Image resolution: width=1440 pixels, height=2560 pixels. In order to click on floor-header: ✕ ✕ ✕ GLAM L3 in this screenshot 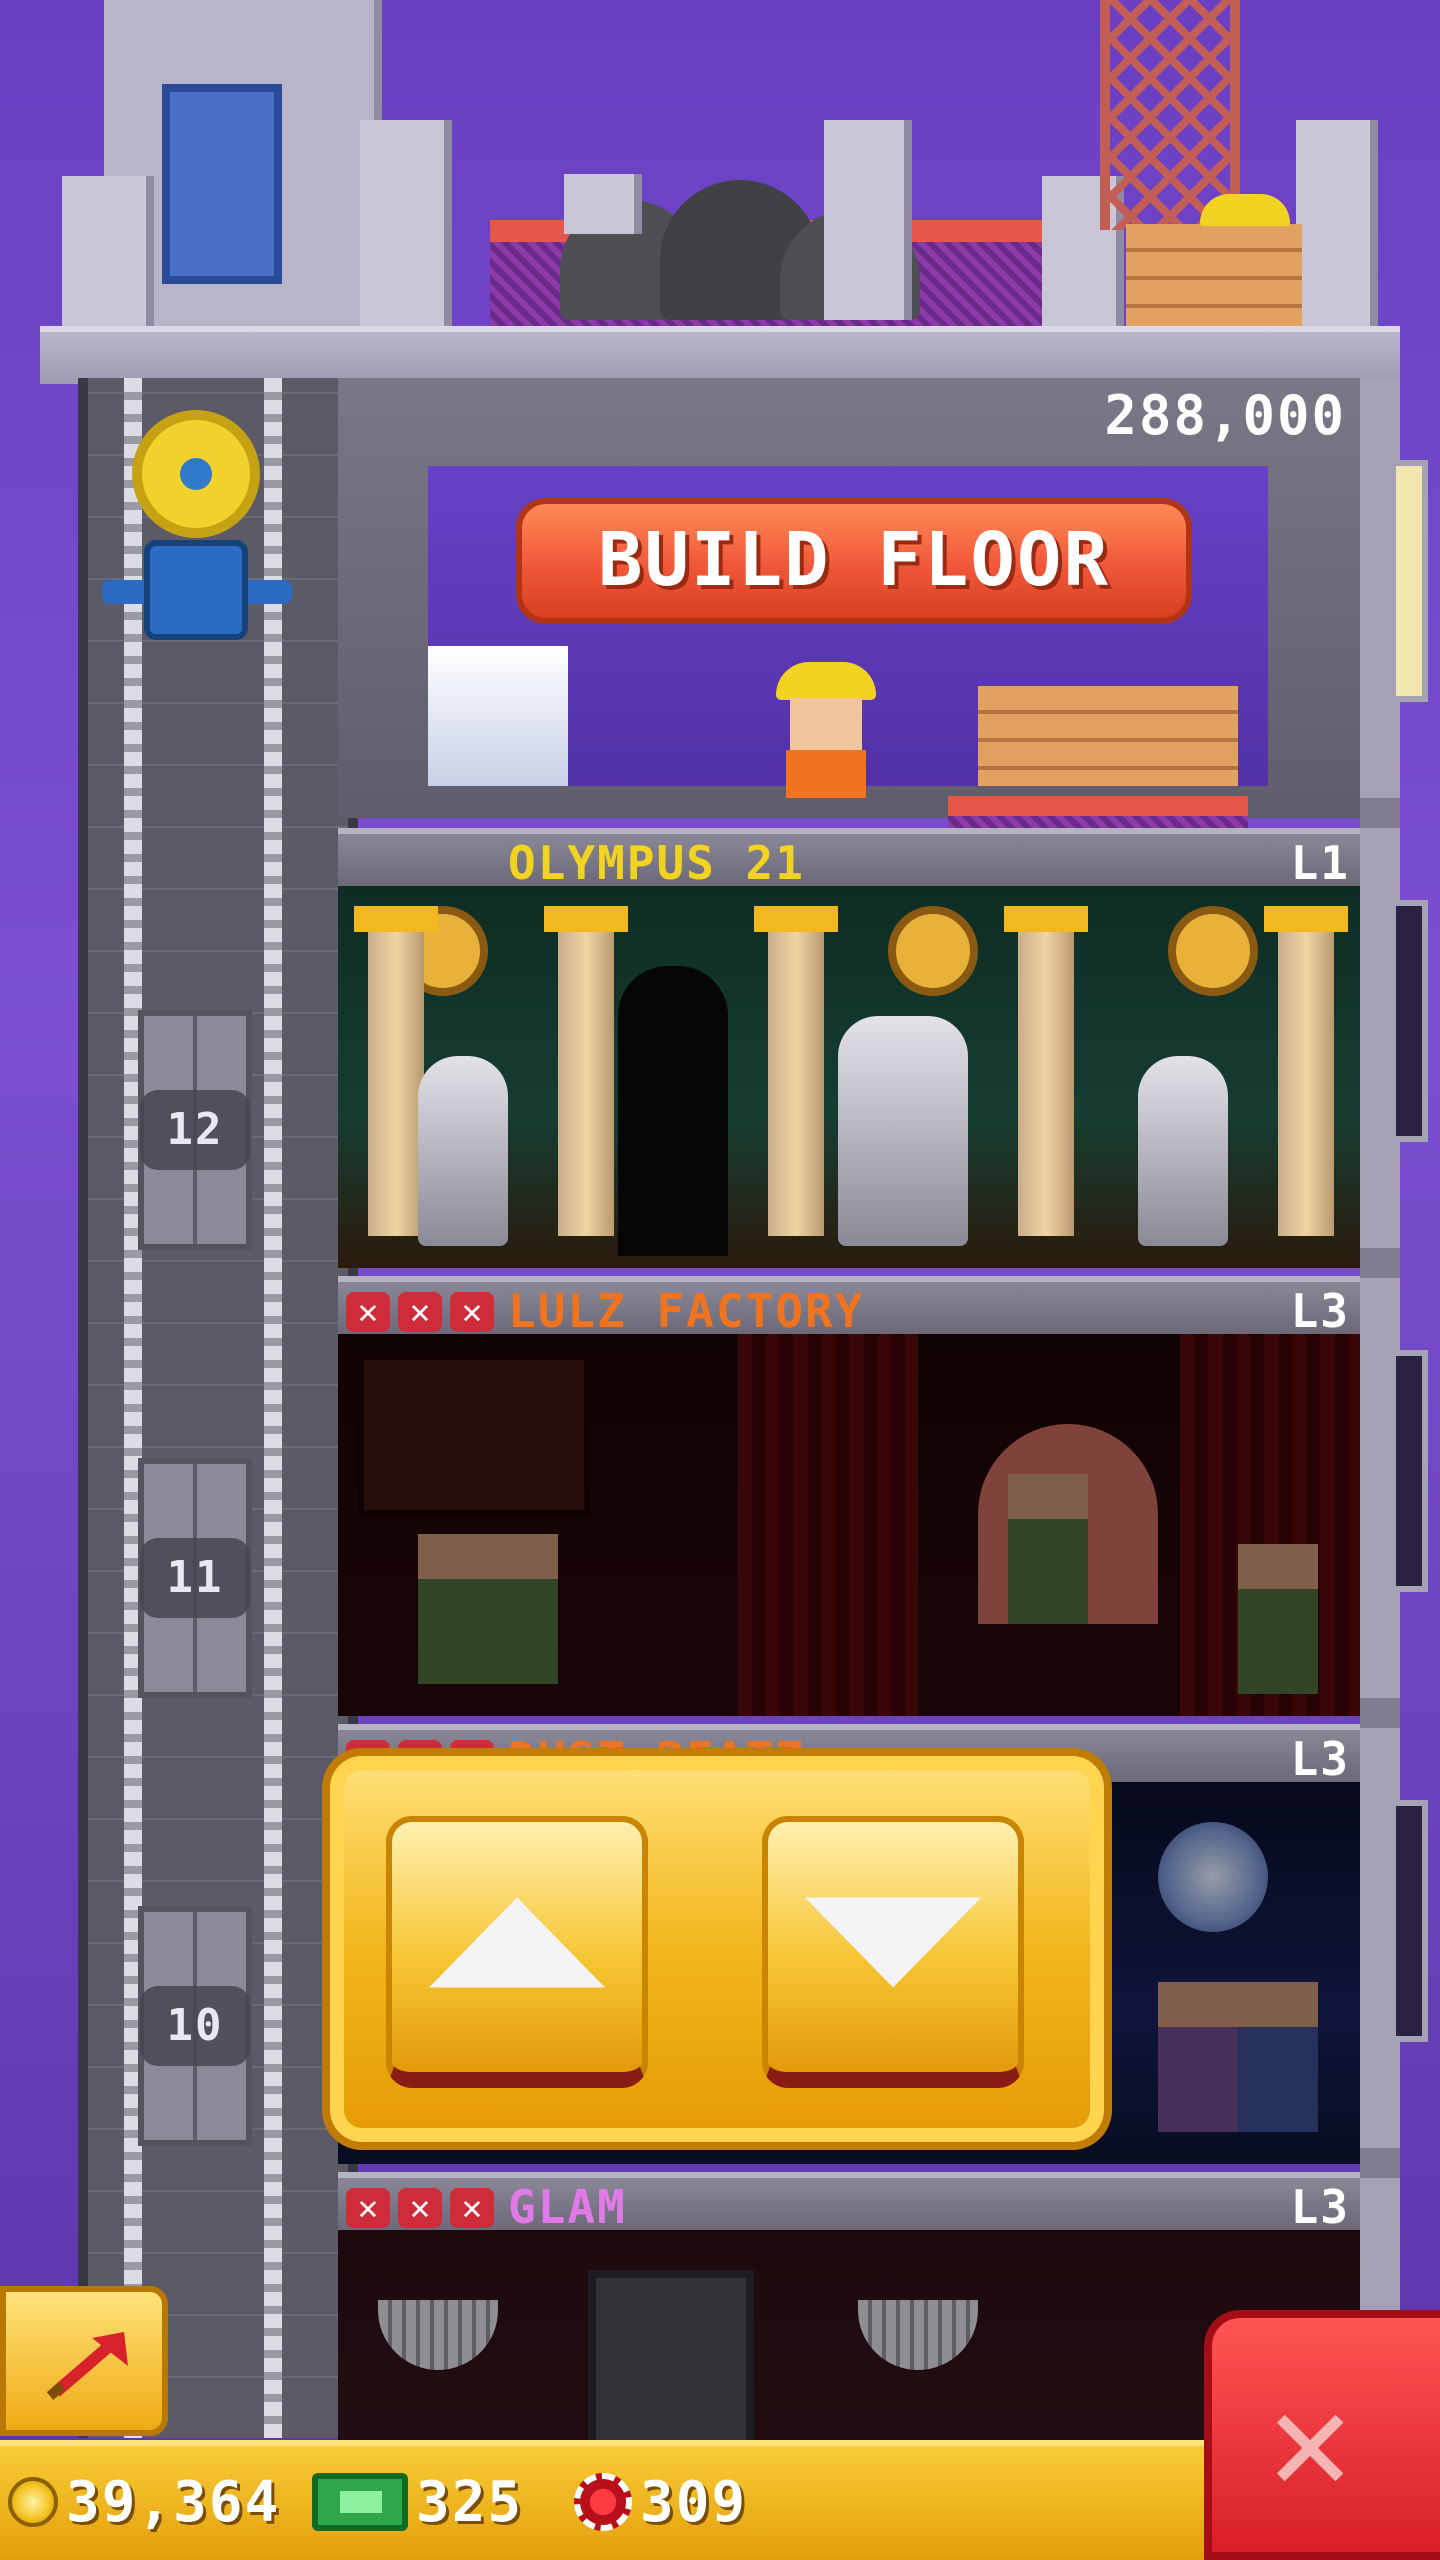, I will do `click(849, 2203)`.